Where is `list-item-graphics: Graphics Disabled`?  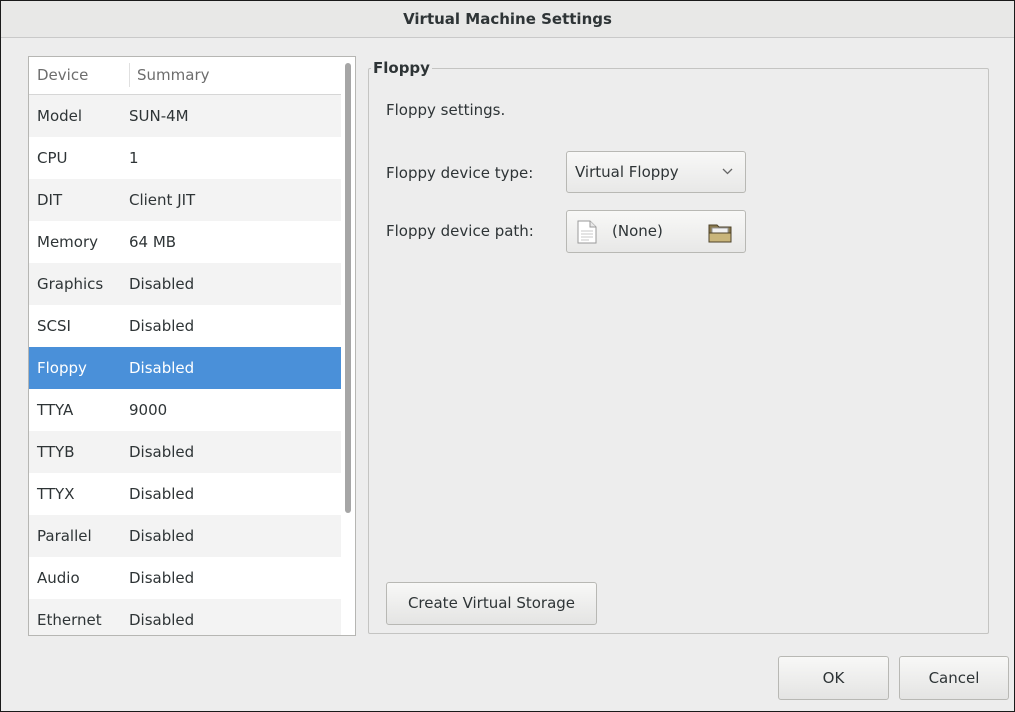 list-item-graphics: Graphics Disabled is located at coordinates (185, 284).